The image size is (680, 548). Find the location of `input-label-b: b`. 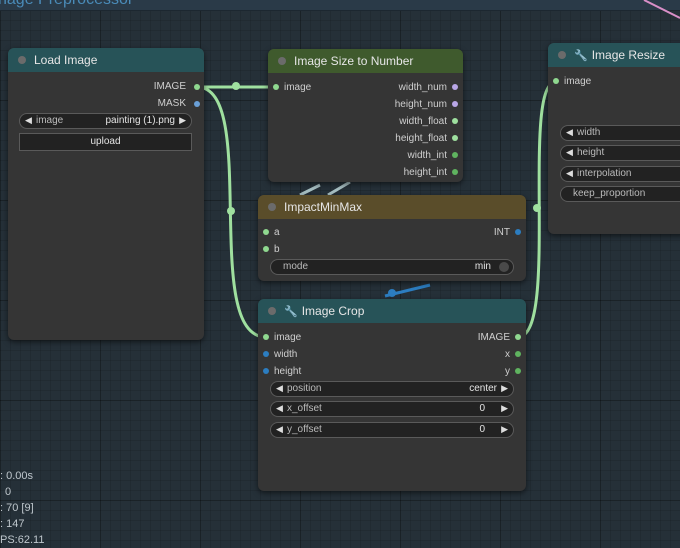

input-label-b: b is located at coordinates (277, 249).